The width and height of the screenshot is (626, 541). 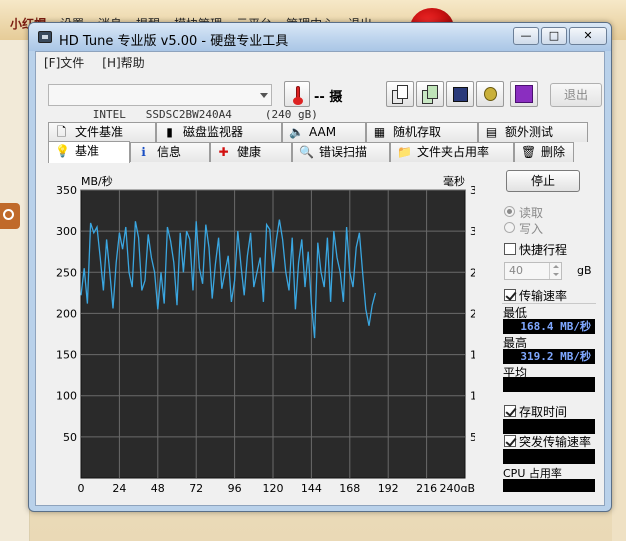 What do you see at coordinates (61, 132) in the screenshot?
I see `file-benchmark-icon: 🗋` at bounding box center [61, 132].